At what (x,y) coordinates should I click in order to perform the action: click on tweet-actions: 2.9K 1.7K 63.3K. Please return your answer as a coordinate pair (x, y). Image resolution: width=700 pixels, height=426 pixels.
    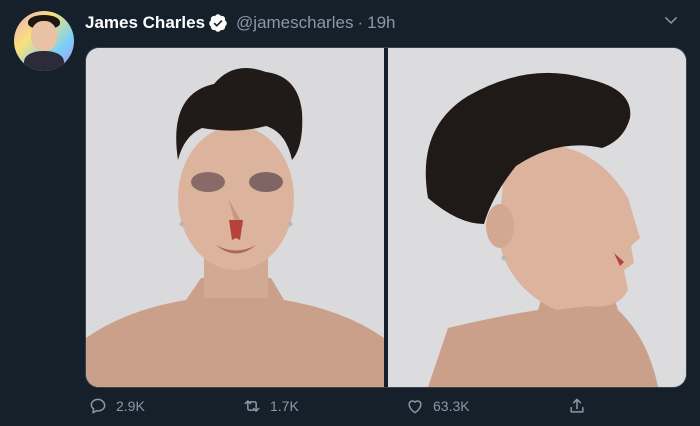
    Looking at the image, I should click on (345, 409).